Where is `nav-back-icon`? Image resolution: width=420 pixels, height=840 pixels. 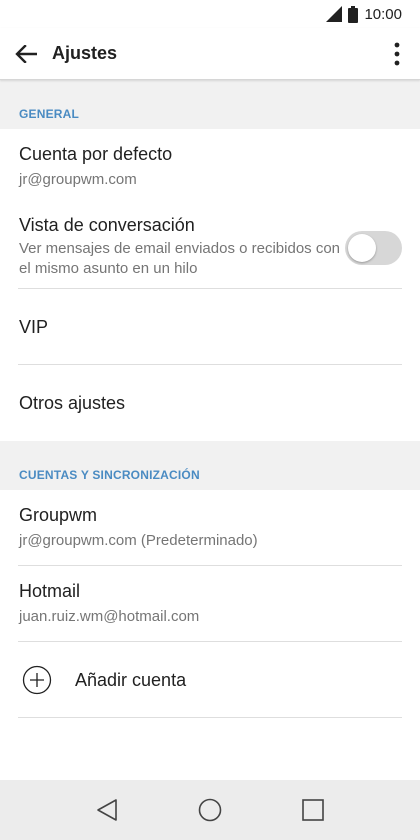
nav-back-icon is located at coordinates (106, 810).